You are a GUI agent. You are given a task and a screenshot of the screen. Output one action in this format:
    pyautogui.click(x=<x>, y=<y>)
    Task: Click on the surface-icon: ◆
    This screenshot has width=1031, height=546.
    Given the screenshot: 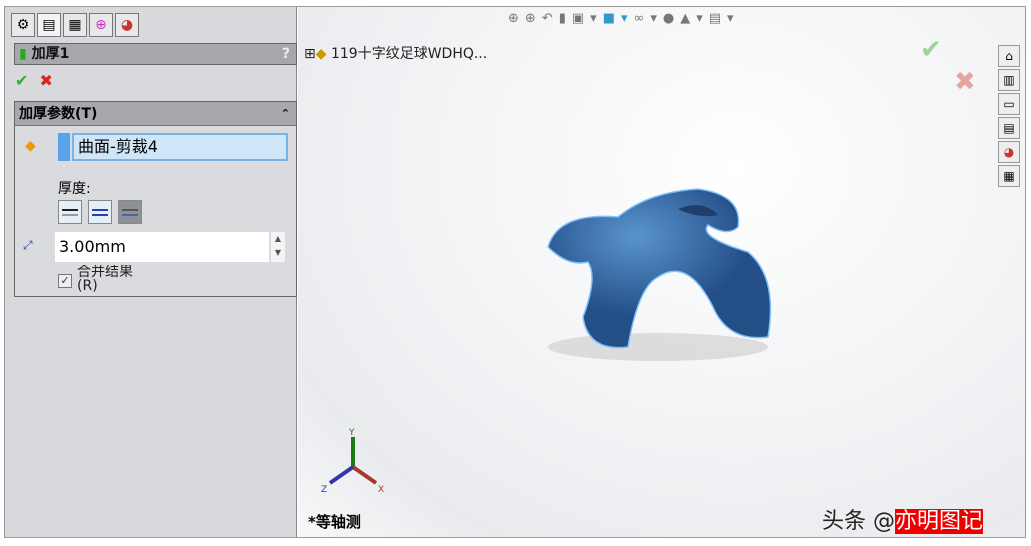 What is the action you would take?
    pyautogui.click(x=30, y=146)
    